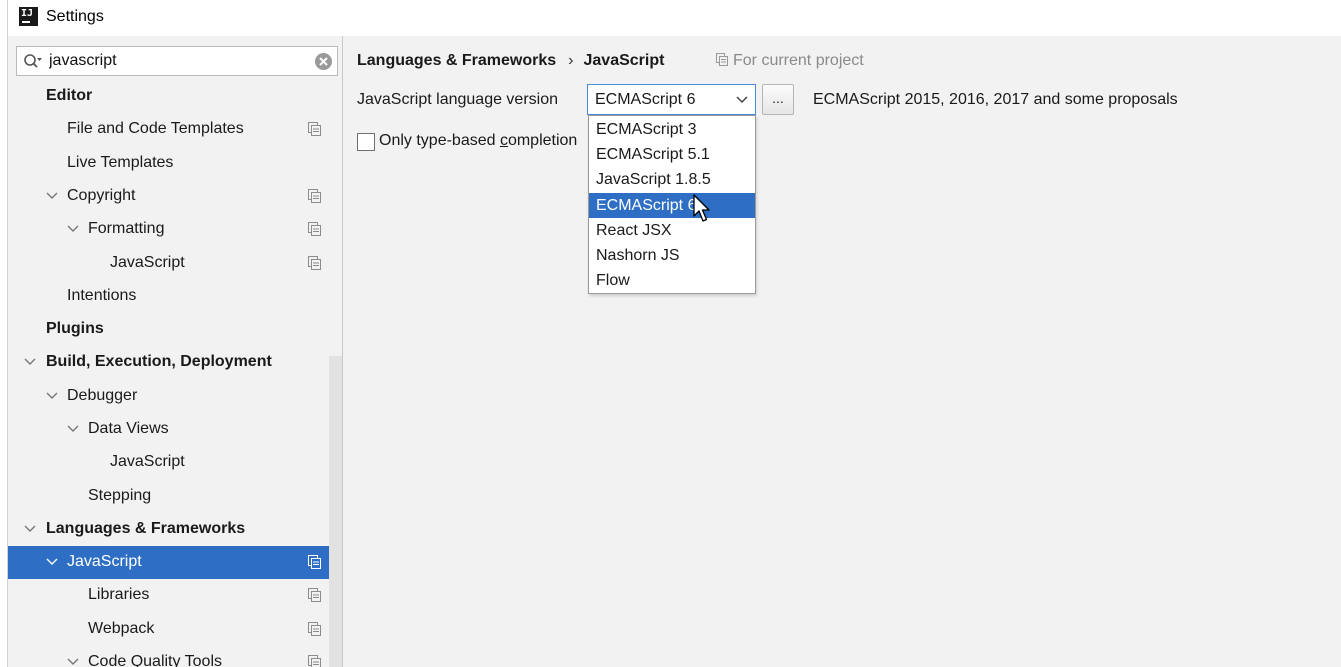  Describe the element at coordinates (175, 96) in the screenshot. I see `sidebar-item: Editor` at that location.